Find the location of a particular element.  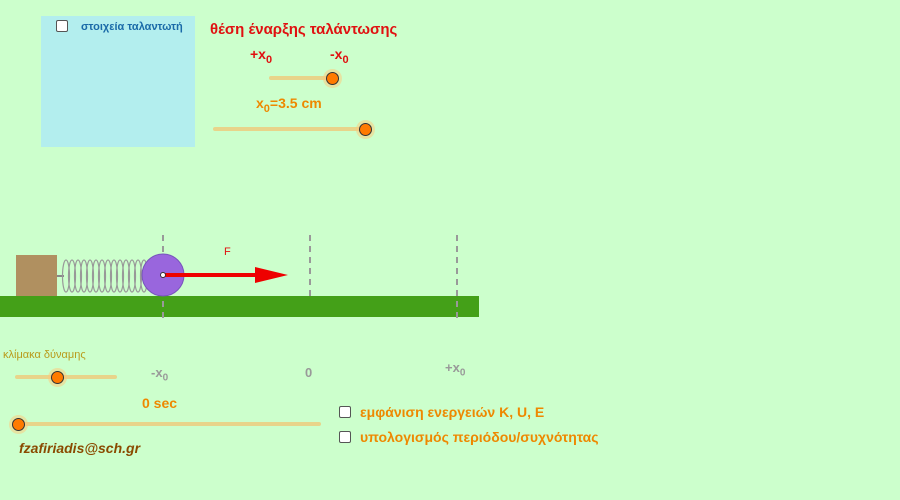

force-label: F is located at coordinates (227, 252).